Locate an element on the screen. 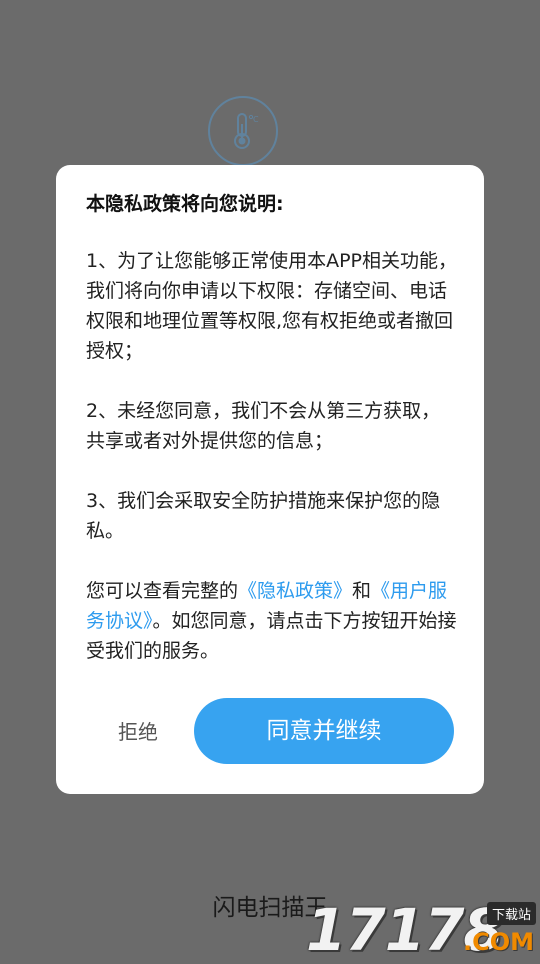 The image size is (540, 964). watermark-logo: 17178 下载站 .COM is located at coordinates (421, 930).